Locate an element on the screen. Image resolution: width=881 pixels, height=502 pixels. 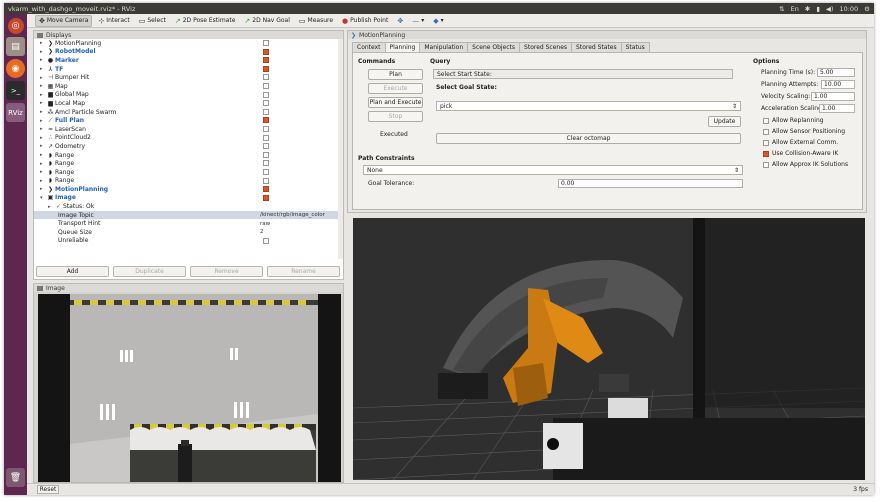
select-start-state: Select Start State: is located at coordinates (583, 74).